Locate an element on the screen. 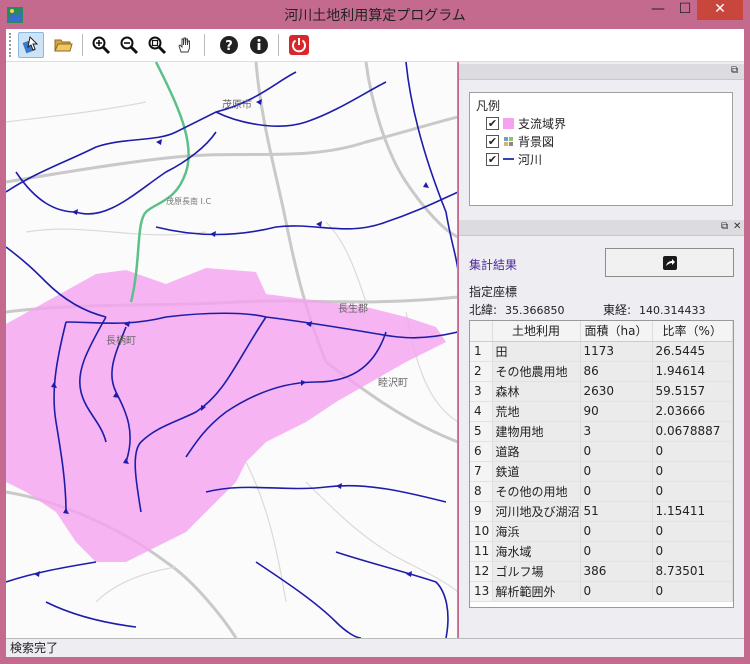 The width and height of the screenshot is (750, 664). table-cell-no: 4 is located at coordinates (481, 411).